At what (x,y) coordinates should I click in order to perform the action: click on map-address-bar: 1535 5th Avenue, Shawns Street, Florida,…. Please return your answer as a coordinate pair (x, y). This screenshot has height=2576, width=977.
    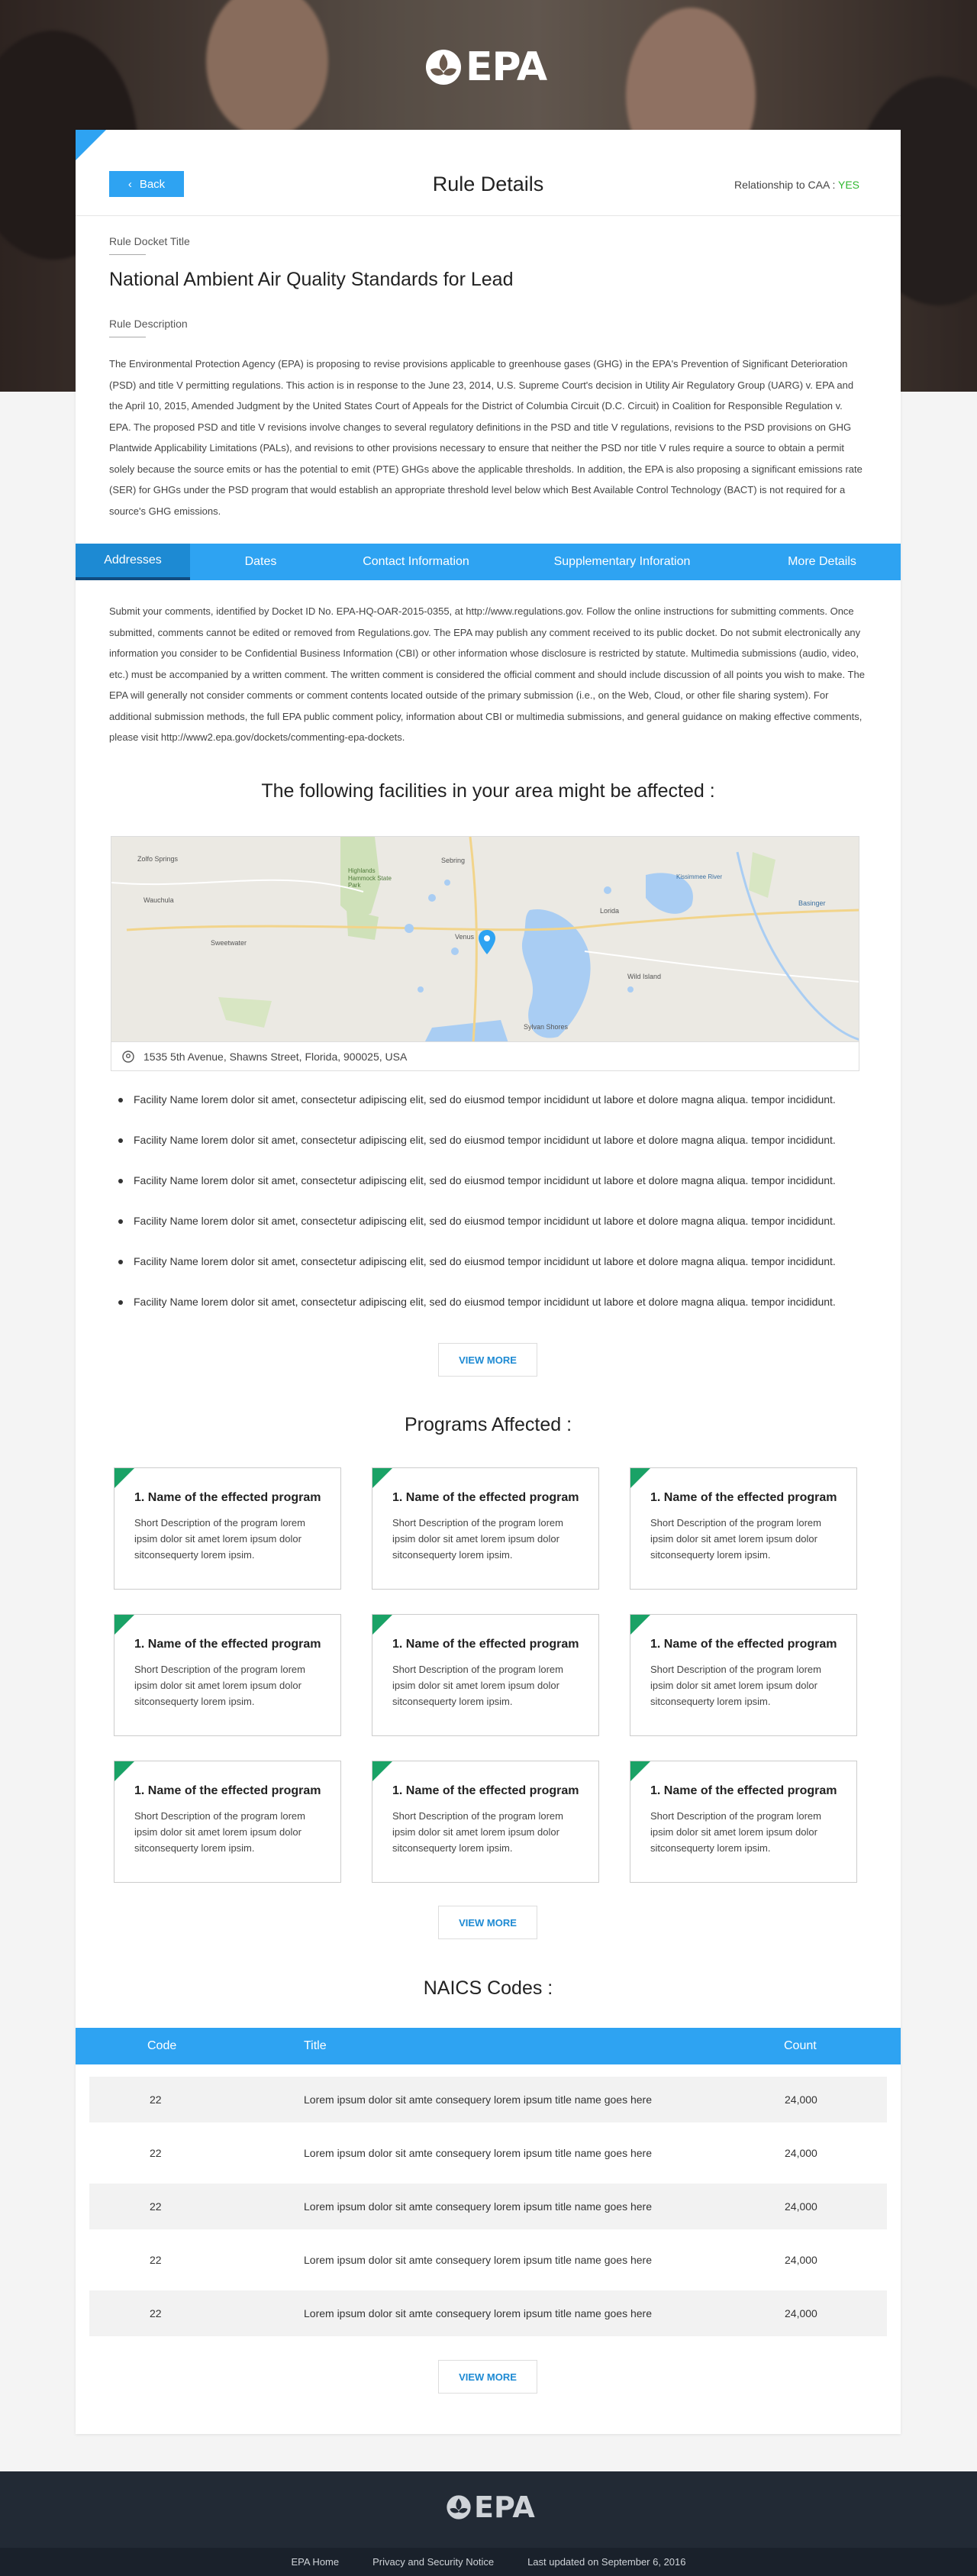
    Looking at the image, I should click on (485, 1056).